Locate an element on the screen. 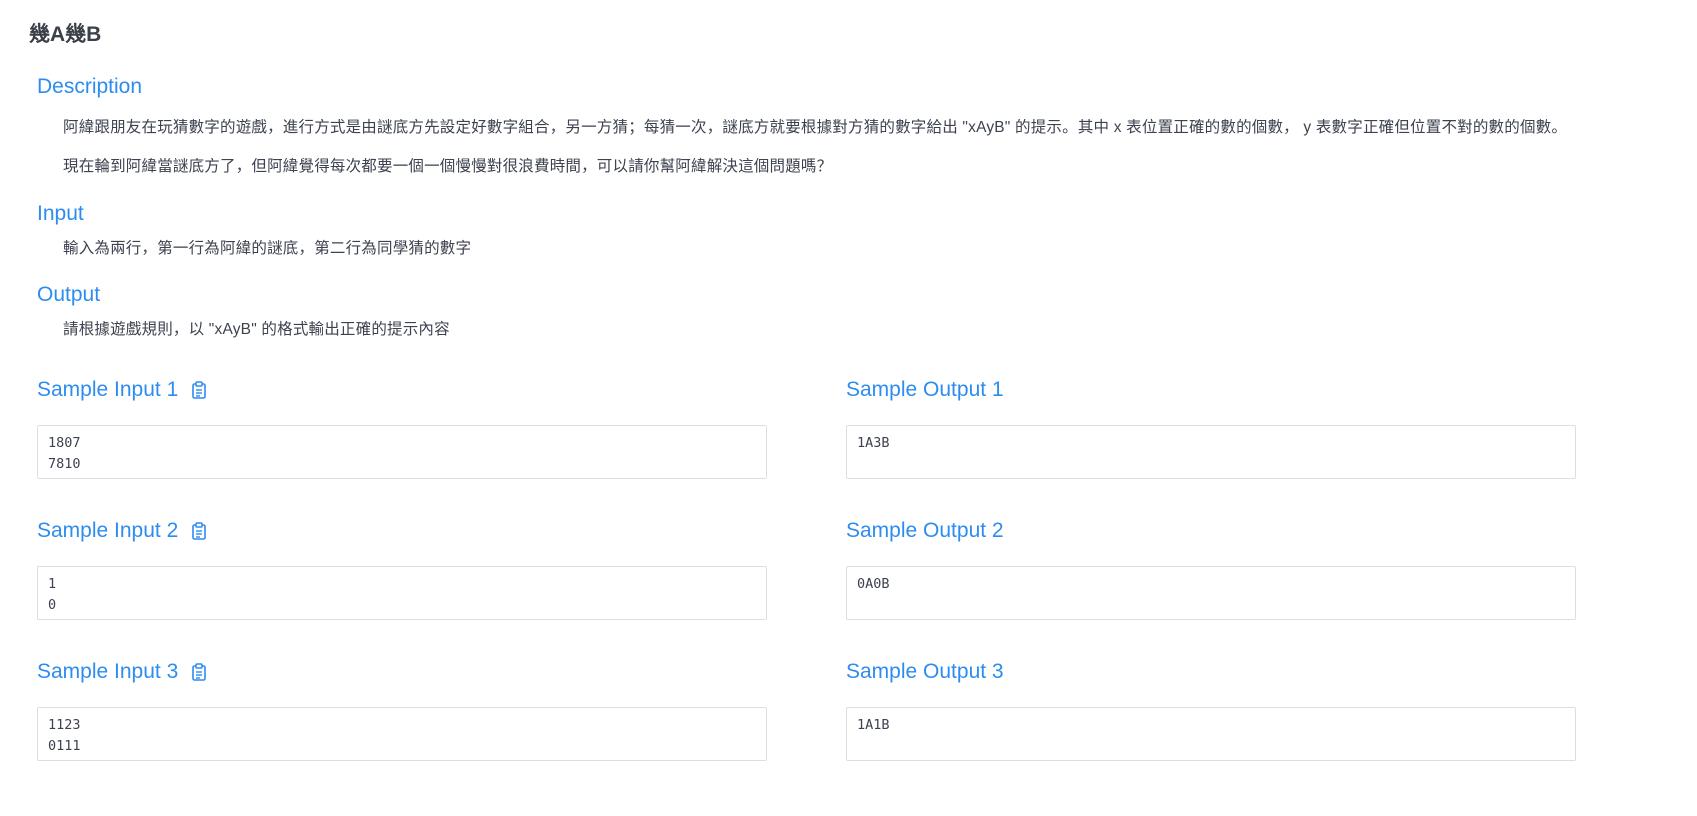  input-description: 輸入為兩行，第一行為阿緯的謎底，第二行為同學猜的數字 is located at coordinates (267, 248).